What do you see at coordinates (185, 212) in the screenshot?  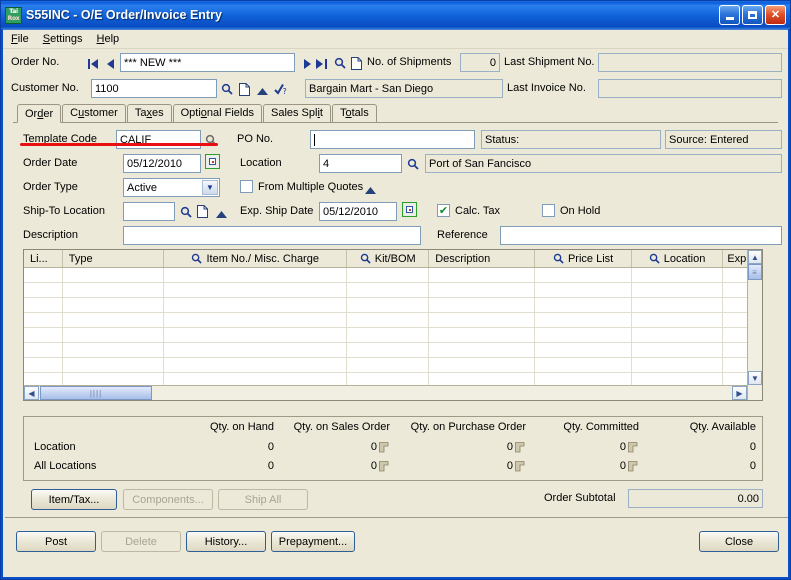 I see `ship-to-finder-icon` at bounding box center [185, 212].